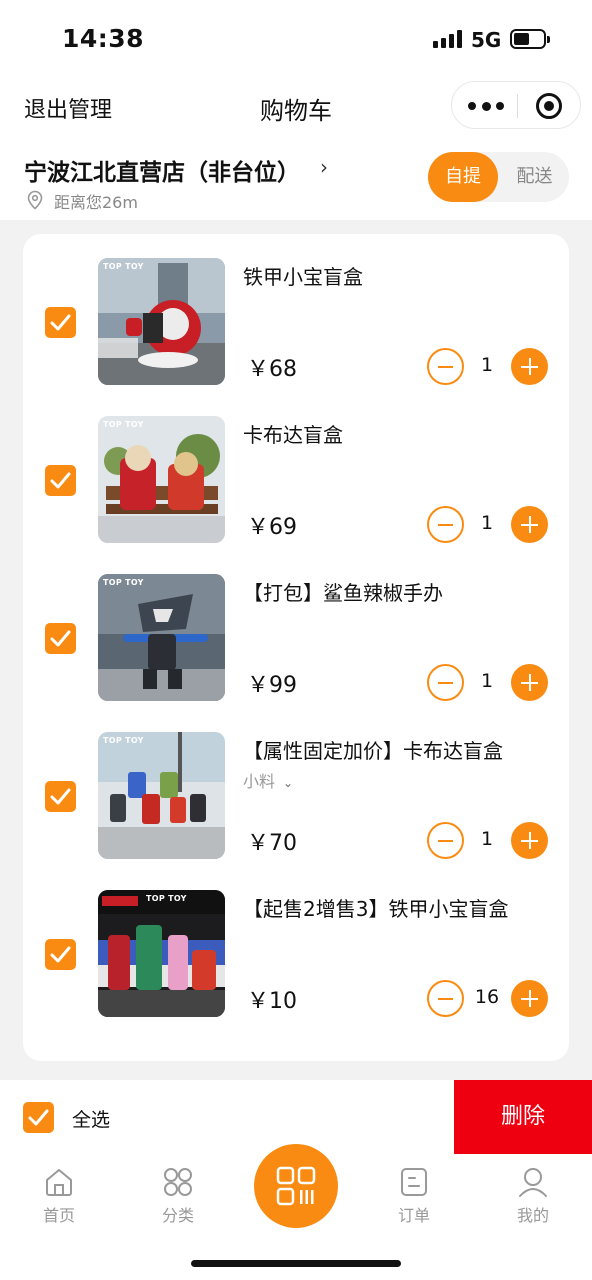 The height and width of the screenshot is (1280, 592). What do you see at coordinates (486, 106) in the screenshot?
I see `more-dots-icon` at bounding box center [486, 106].